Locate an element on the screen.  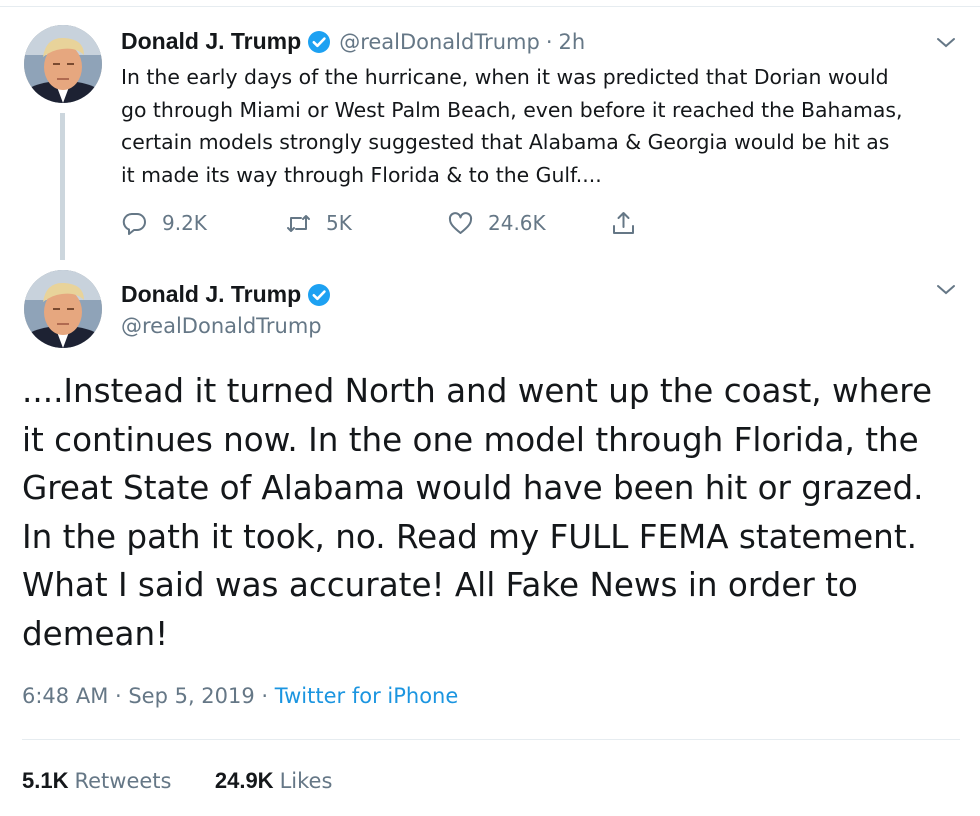
stats-divider is located at coordinates (491, 739).